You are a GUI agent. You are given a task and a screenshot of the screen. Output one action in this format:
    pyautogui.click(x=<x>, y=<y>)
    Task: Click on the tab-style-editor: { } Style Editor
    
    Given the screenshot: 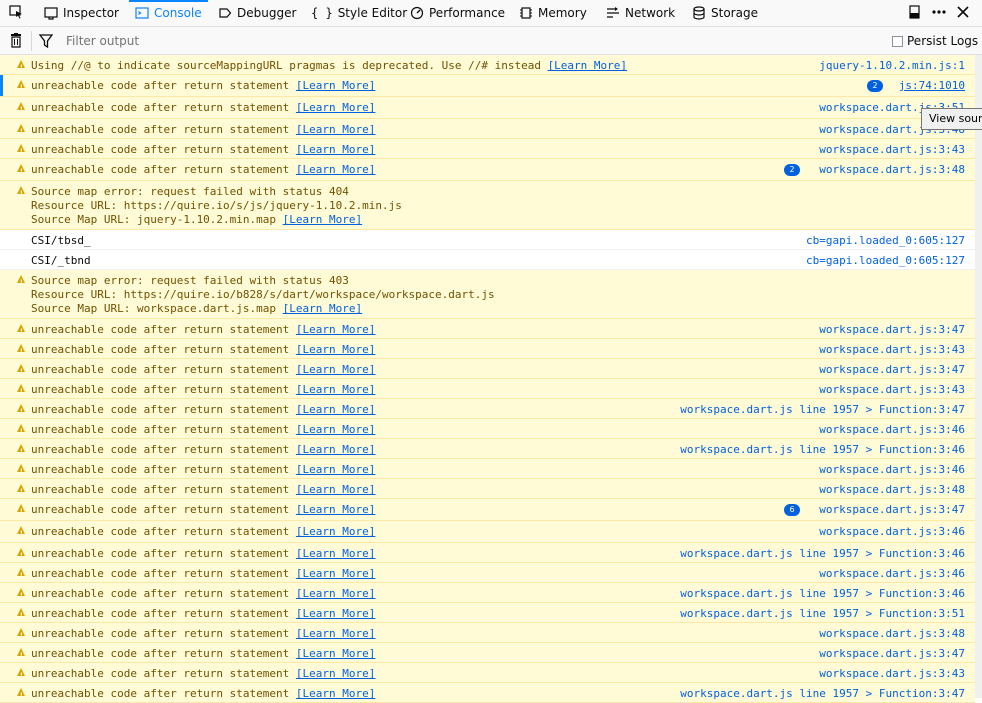 What is the action you would take?
    pyautogui.click(x=359, y=13)
    